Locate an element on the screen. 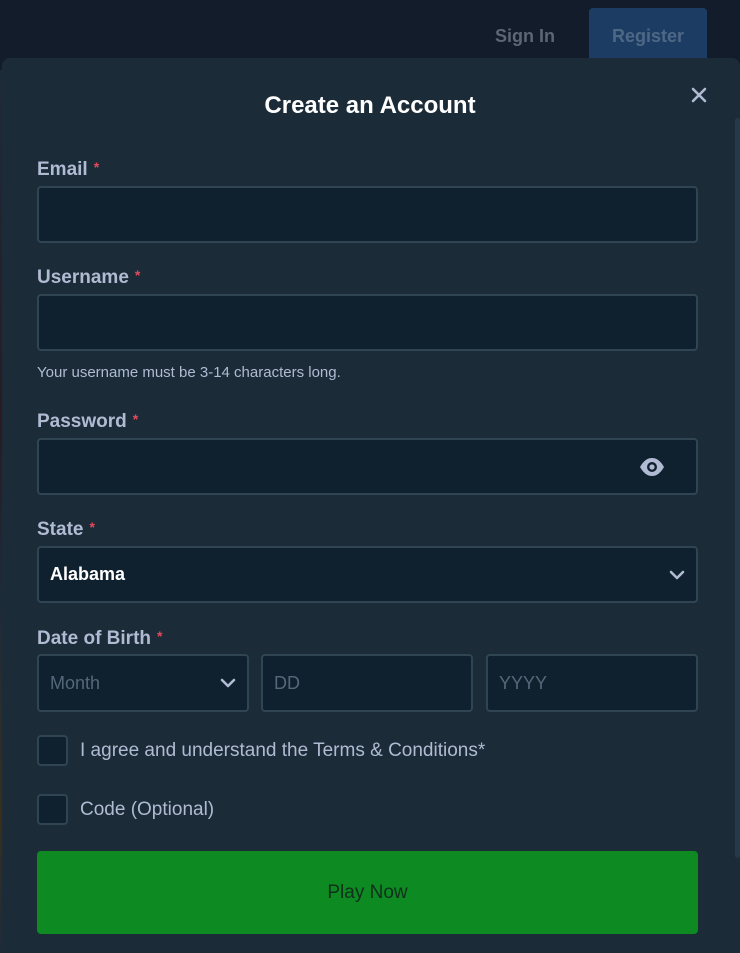  modal-title: Create an Account is located at coordinates (370, 105).